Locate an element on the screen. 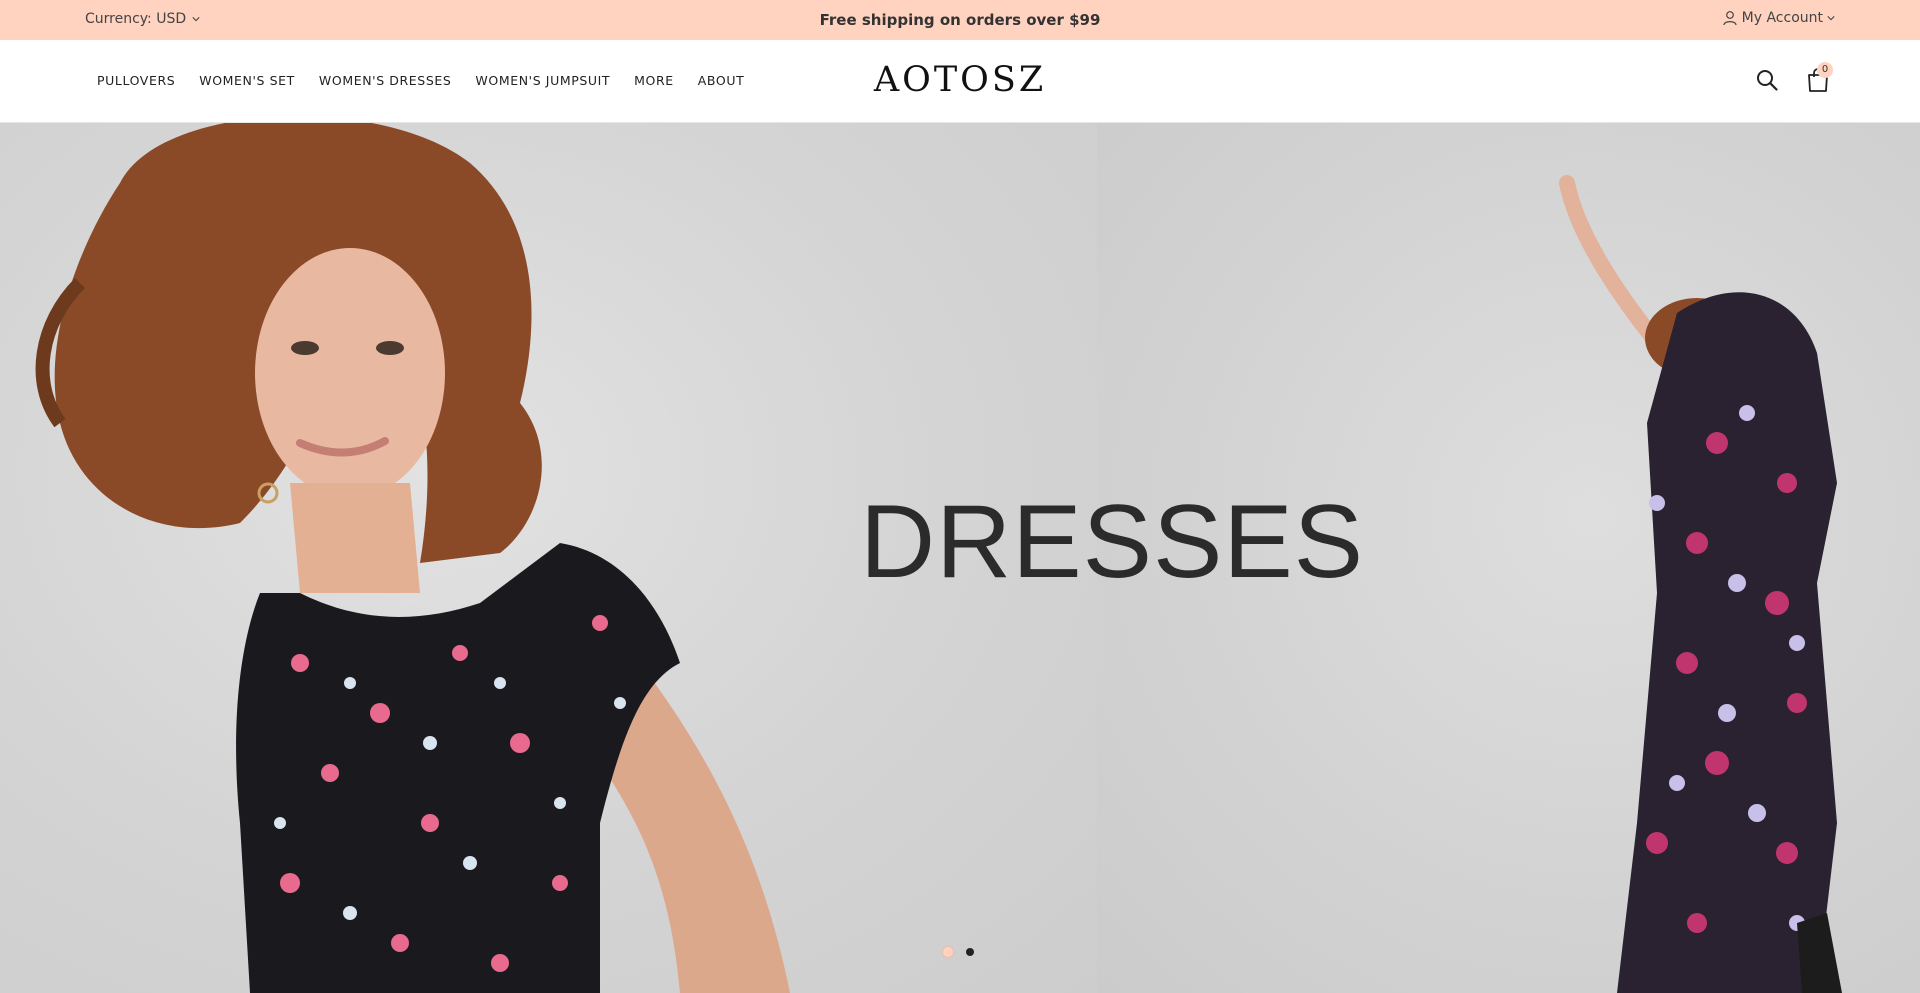 The width and height of the screenshot is (1920, 993). nav-item-more: MORE is located at coordinates (654, 80).